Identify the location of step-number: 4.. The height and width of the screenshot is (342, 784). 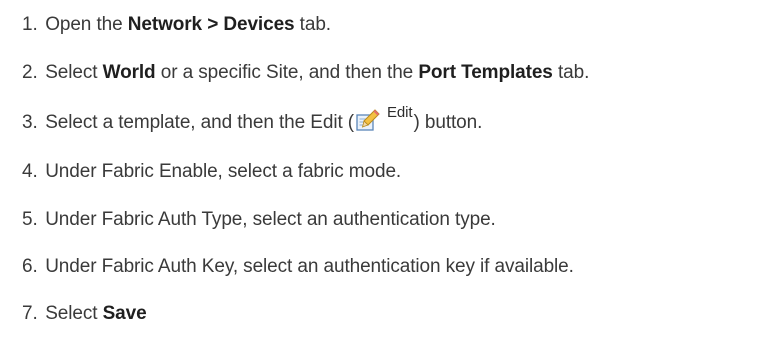
(30, 171).